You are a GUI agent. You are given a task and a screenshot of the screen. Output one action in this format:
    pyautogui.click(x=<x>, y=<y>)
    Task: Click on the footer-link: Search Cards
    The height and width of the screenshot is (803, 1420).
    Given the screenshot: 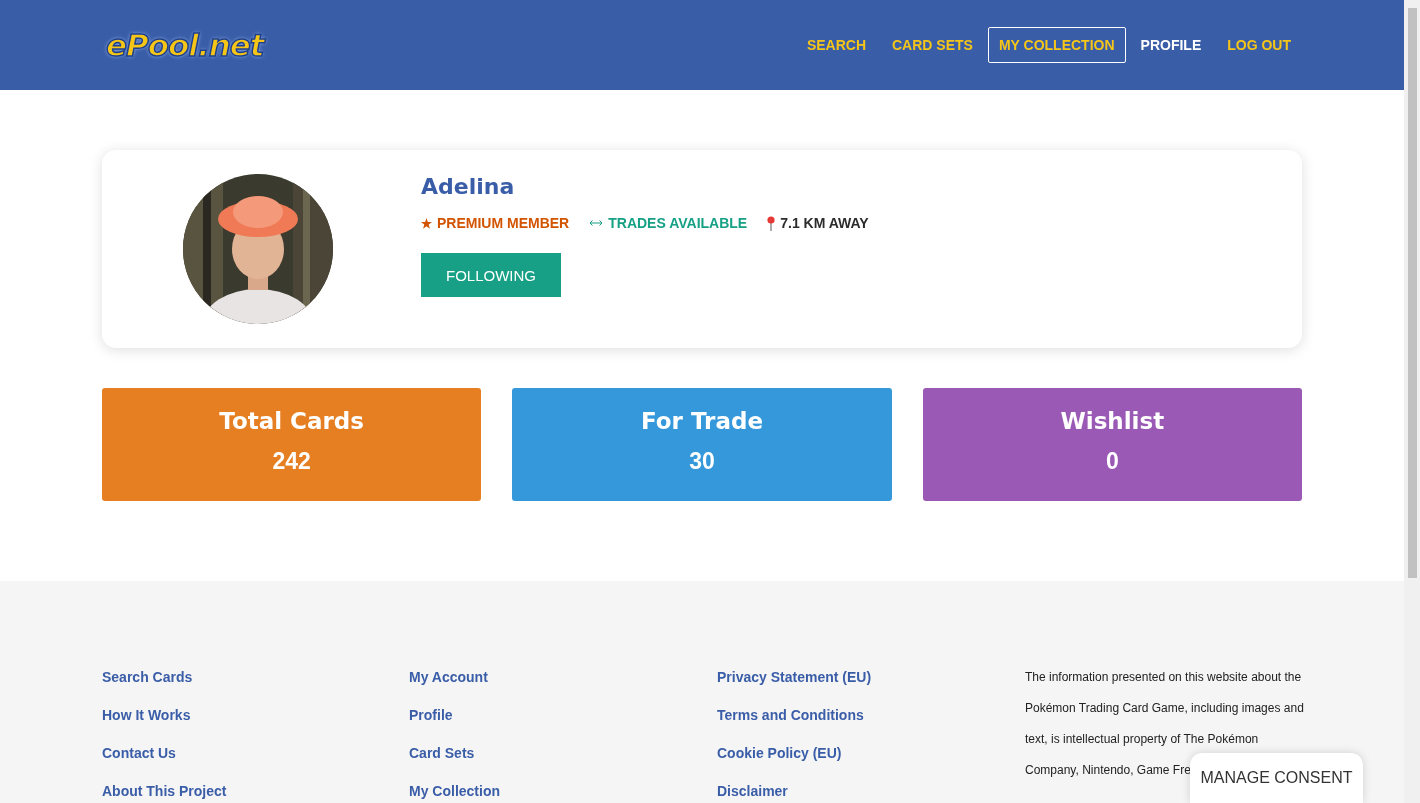 What is the action you would take?
    pyautogui.click(x=255, y=677)
    